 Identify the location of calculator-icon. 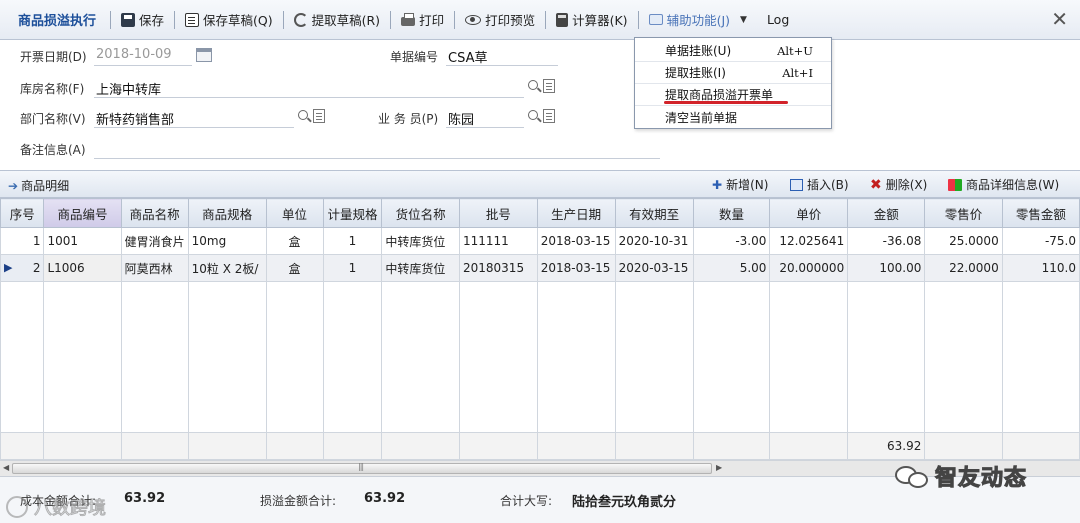
(562, 19).